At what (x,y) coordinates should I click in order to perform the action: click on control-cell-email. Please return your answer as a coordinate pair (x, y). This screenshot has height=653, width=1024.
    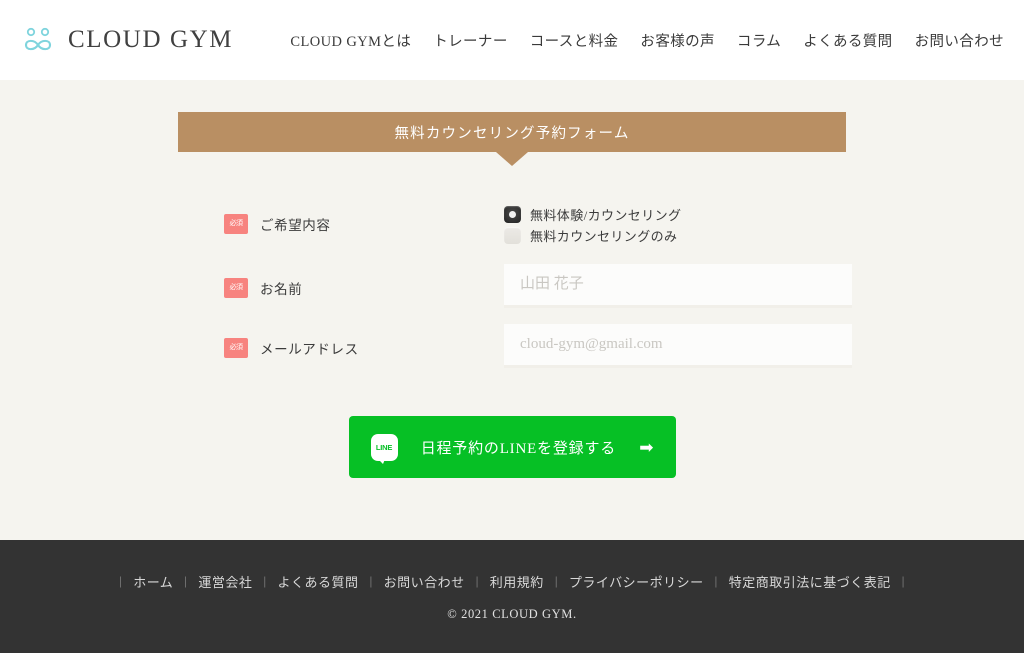
    Looking at the image, I should click on (678, 346).